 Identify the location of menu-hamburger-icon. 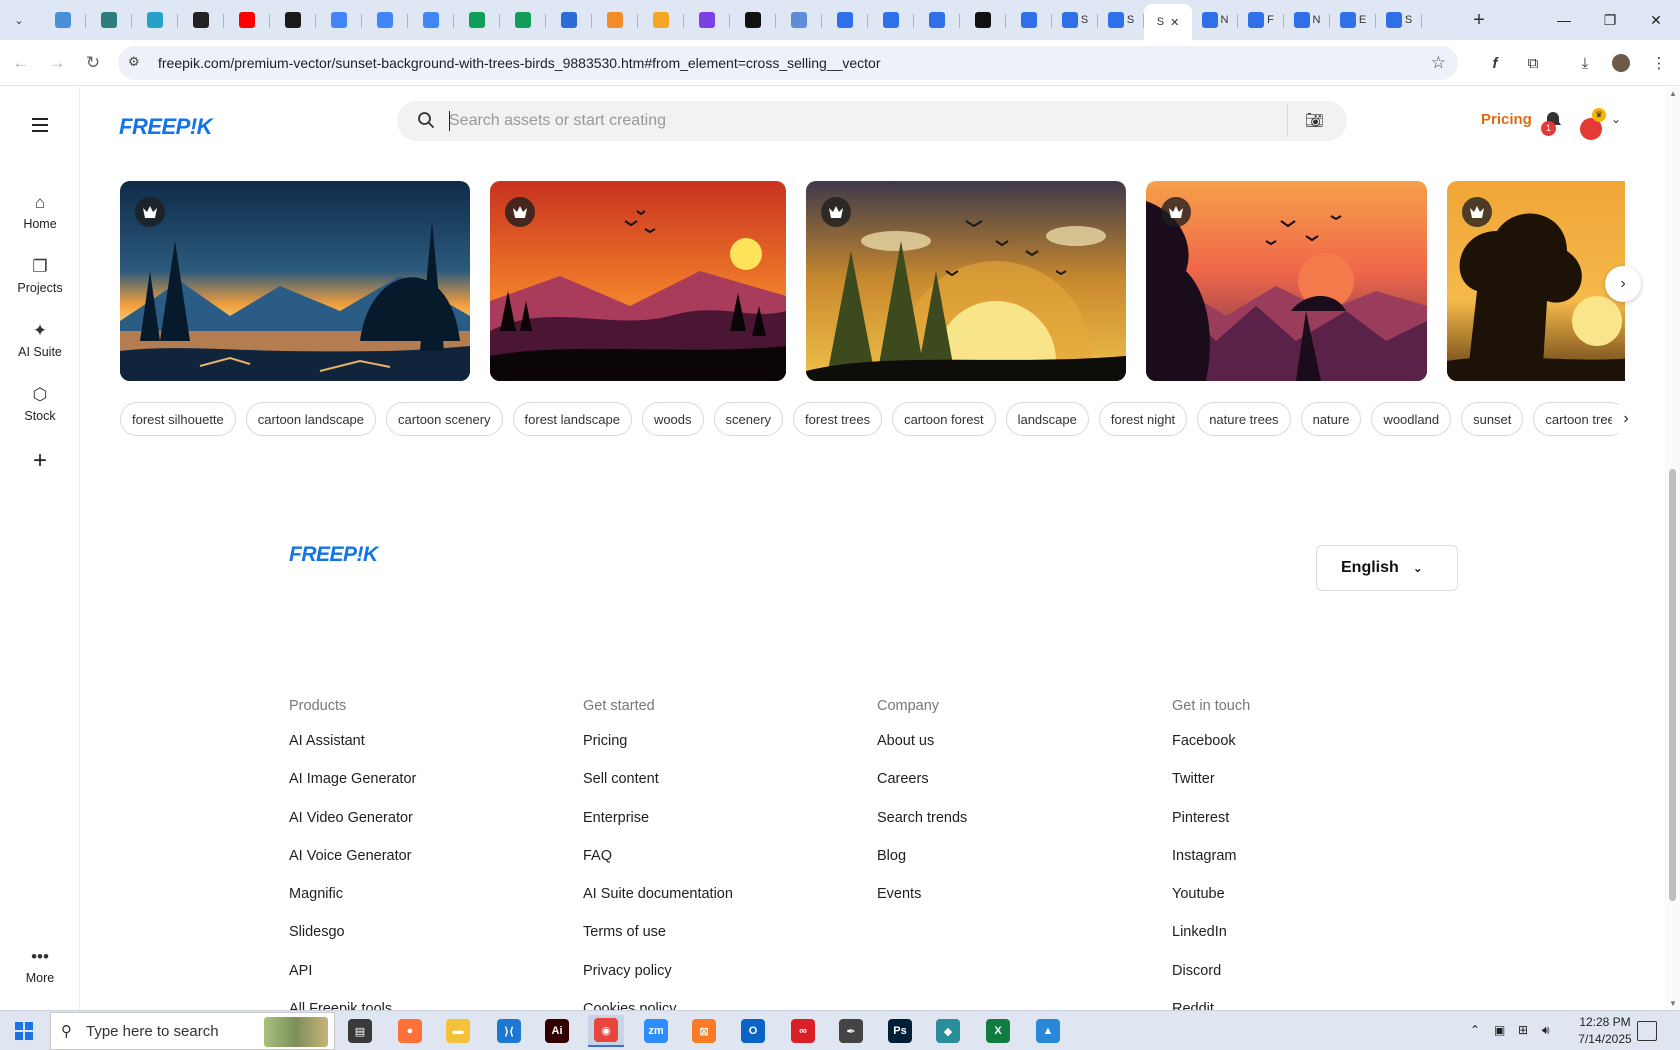
(40, 125).